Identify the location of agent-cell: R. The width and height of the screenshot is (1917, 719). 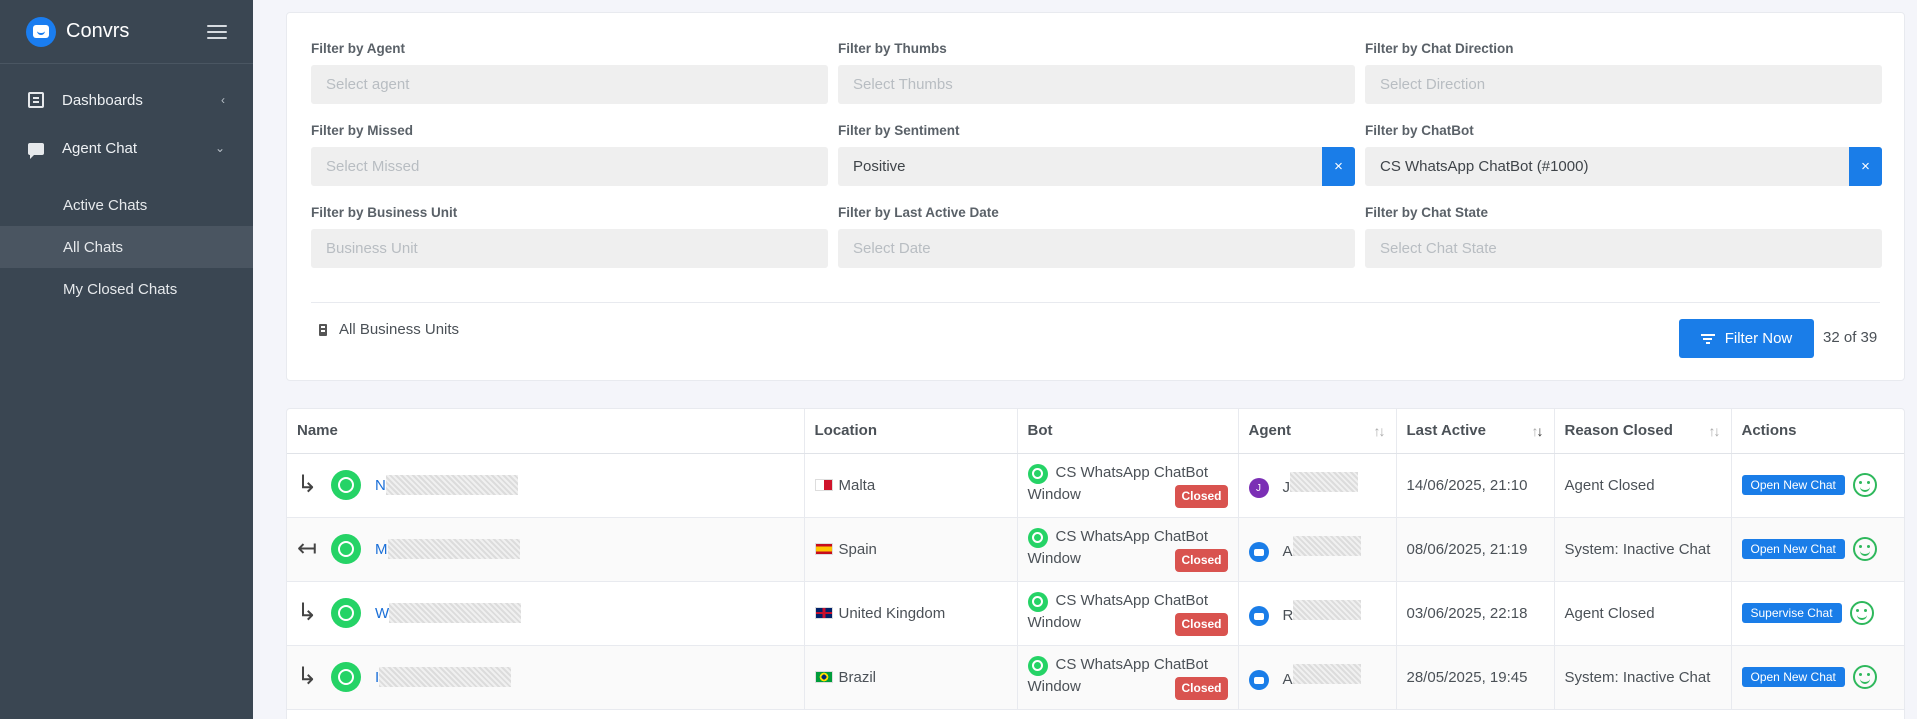
(1317, 613).